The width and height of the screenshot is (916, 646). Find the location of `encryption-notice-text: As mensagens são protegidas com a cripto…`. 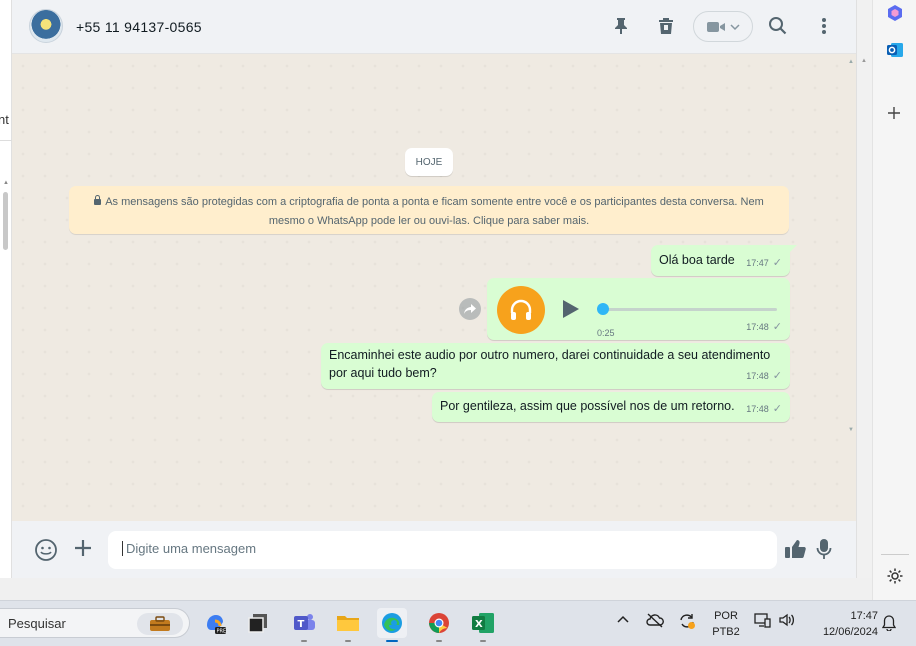

encryption-notice-text: As mensagens são protegidas com a cripto… is located at coordinates (434, 211).